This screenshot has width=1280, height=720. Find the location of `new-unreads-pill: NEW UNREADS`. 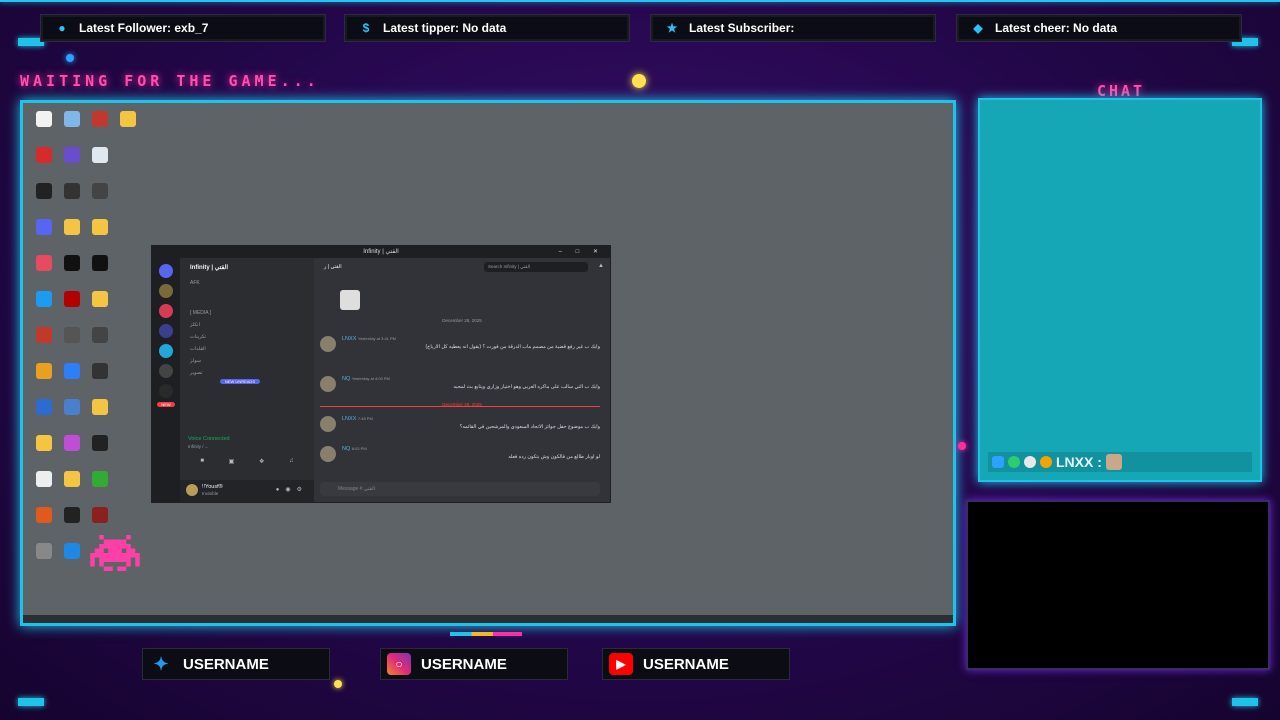

new-unreads-pill: NEW UNREADS is located at coordinates (240, 381).